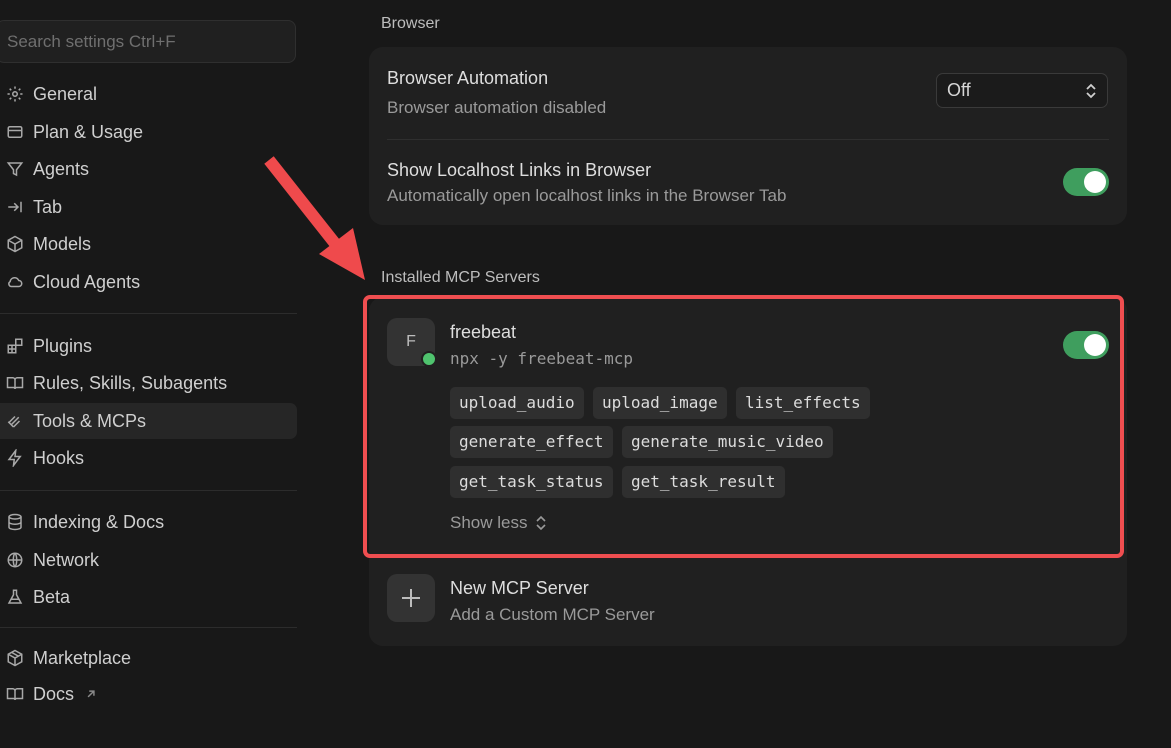  I want to click on sidebar-item-indexing-docs: Indexing & Docs, so click(148, 522).